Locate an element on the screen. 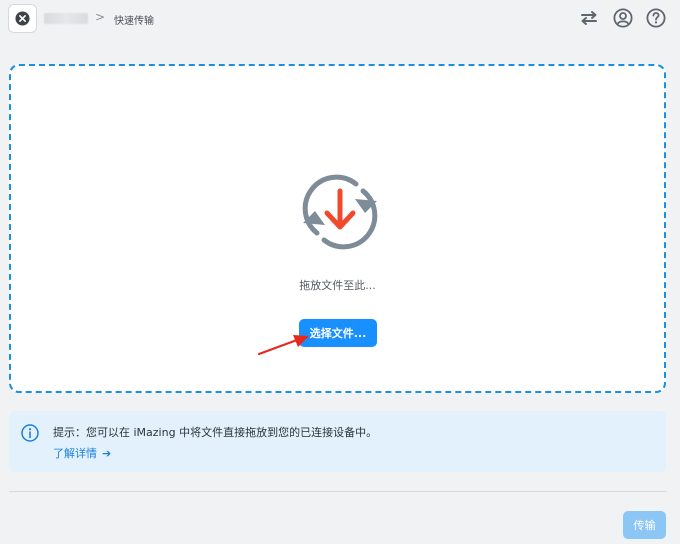 This screenshot has width=680, height=544. help-icon is located at coordinates (656, 18).